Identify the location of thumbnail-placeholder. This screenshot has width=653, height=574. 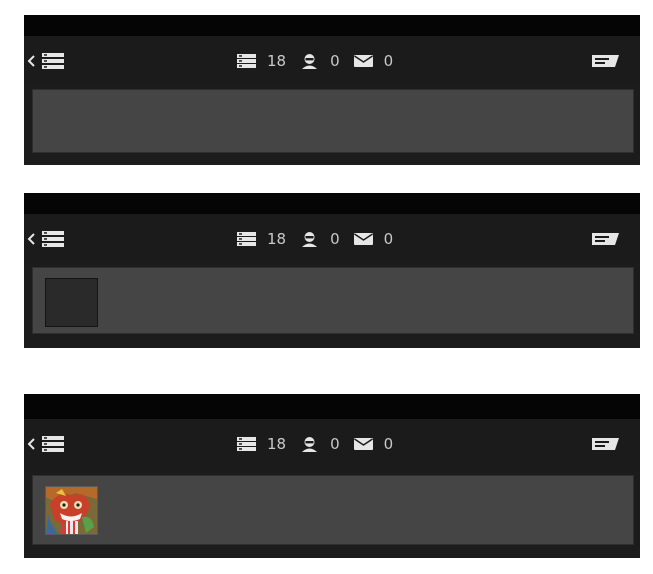
(71, 302).